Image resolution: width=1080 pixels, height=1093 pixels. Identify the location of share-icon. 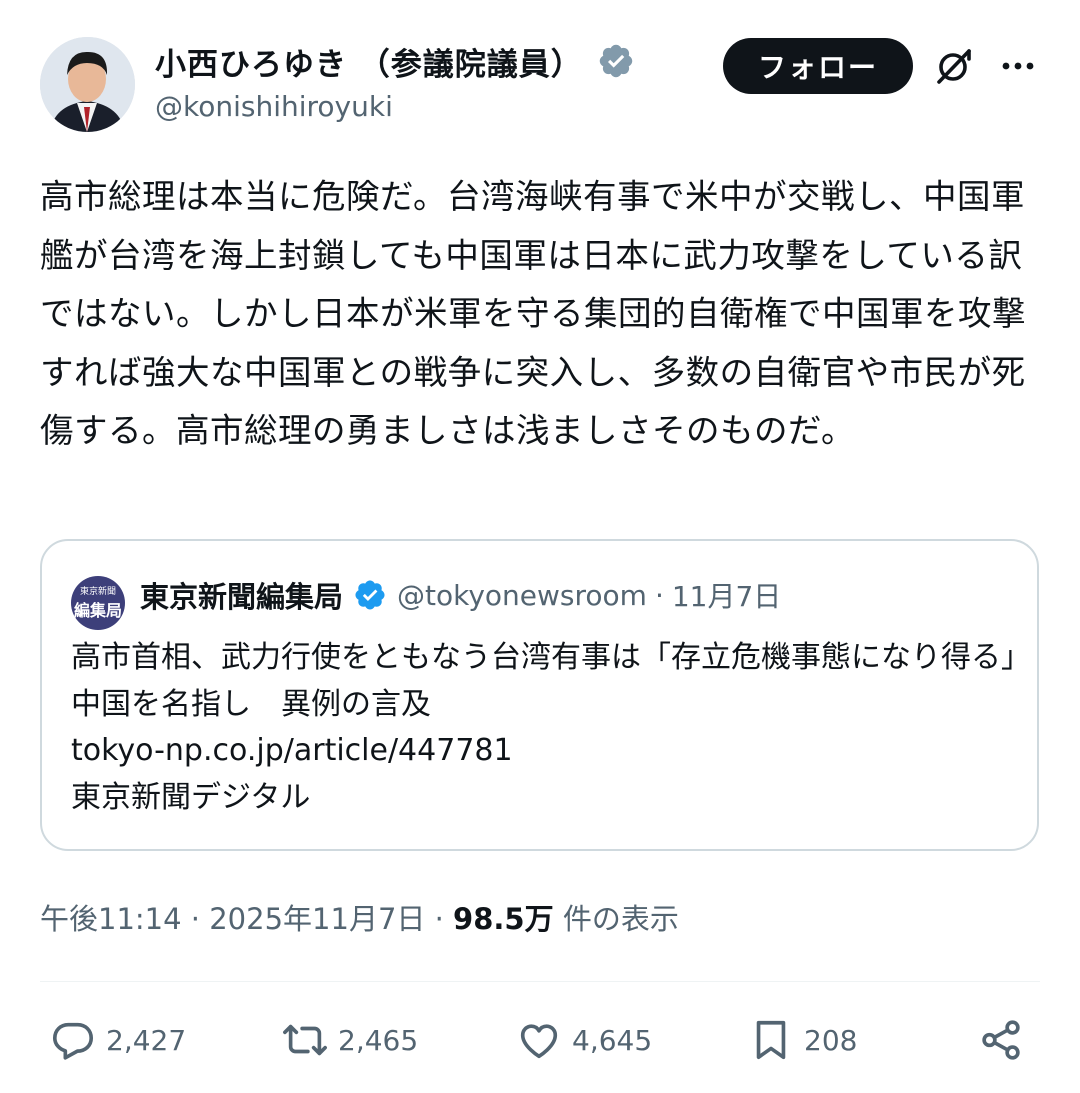
(1001, 1040).